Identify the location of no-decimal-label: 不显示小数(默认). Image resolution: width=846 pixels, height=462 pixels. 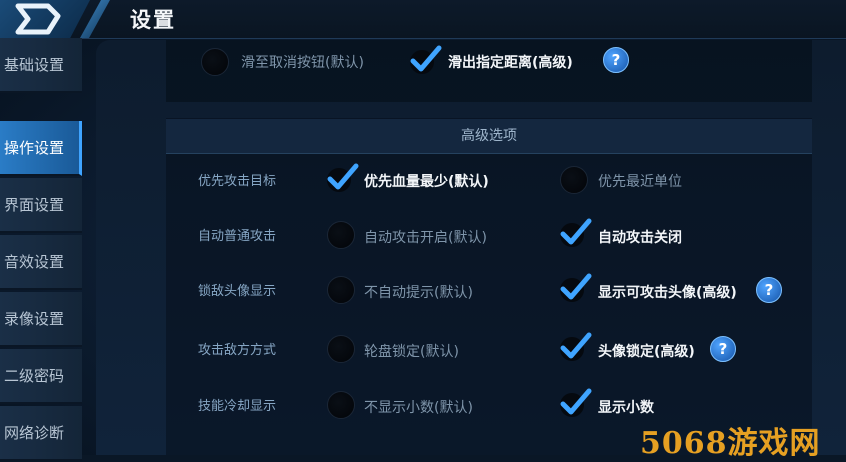
(418, 408).